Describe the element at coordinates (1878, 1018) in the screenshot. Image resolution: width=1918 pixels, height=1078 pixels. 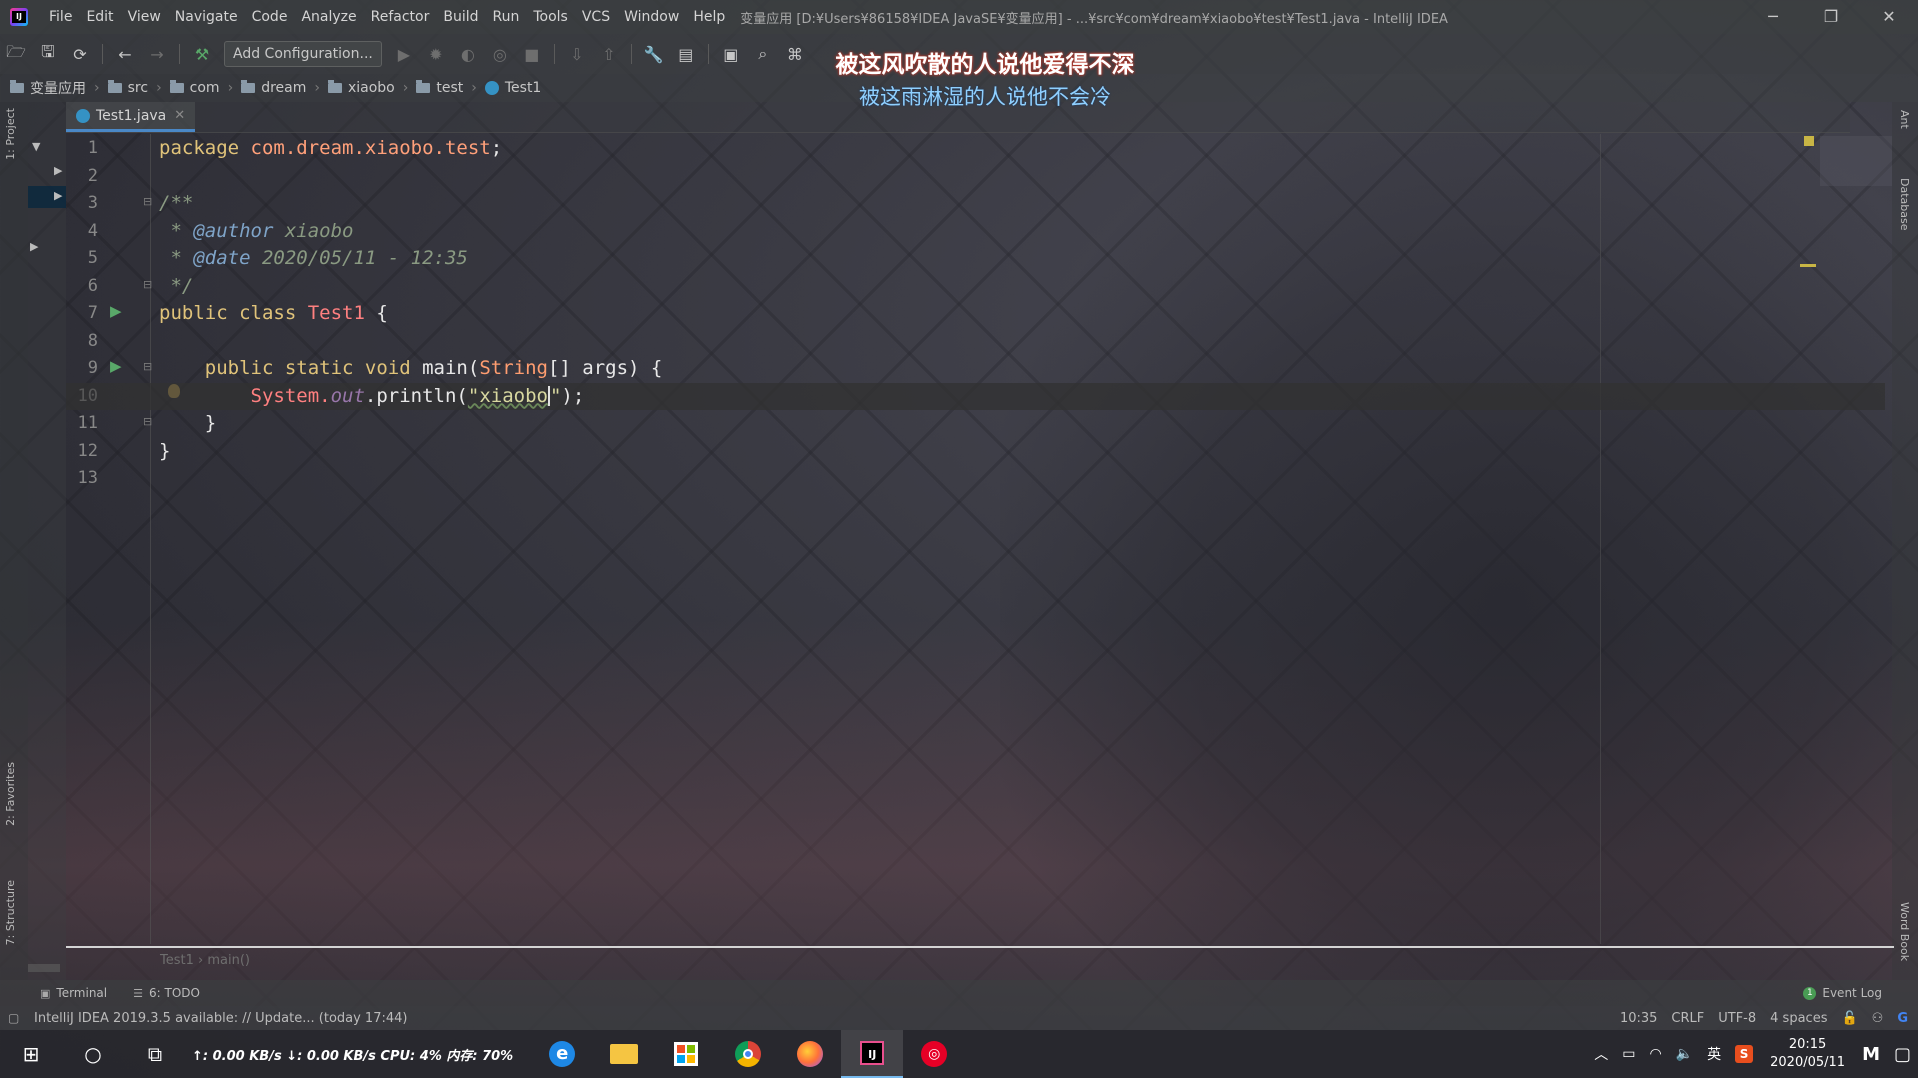
I see `inspector-icon: ⚇` at that location.